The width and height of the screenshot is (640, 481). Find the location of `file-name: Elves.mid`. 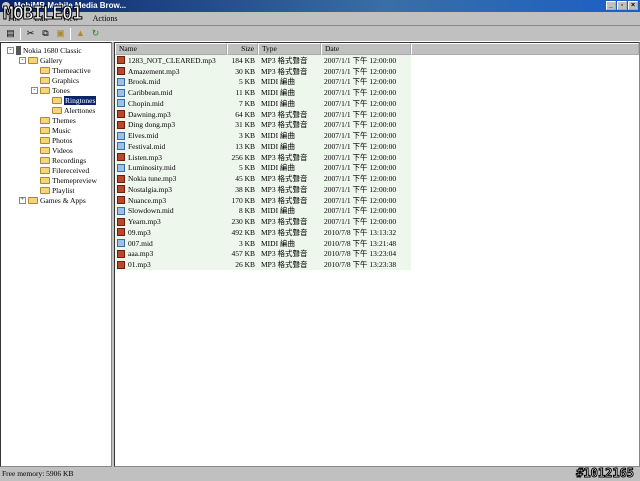

file-name: Elves.mid is located at coordinates (143, 136).